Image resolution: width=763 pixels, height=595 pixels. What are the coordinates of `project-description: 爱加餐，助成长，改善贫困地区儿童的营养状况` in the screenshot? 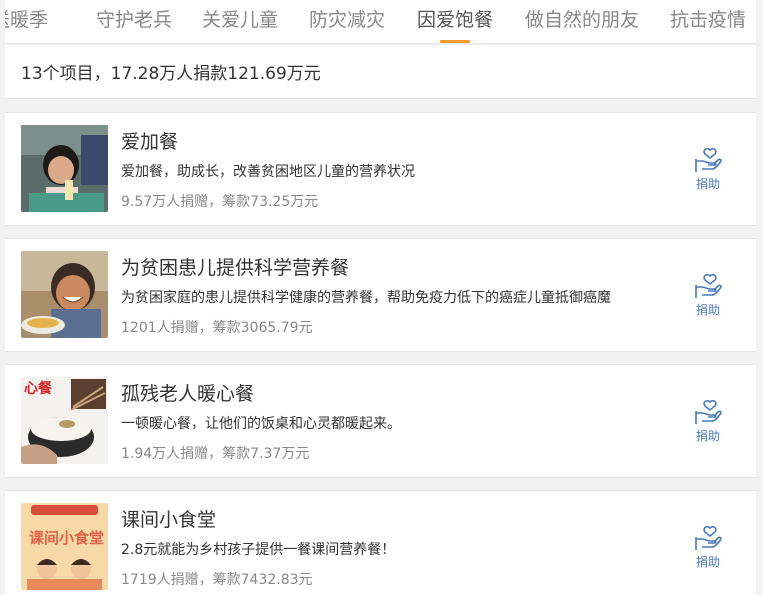 It's located at (268, 172).